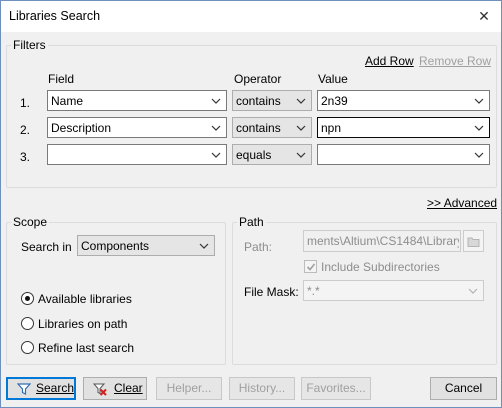 The image size is (502, 408). I want to click on field-value: Description, so click(81, 128).